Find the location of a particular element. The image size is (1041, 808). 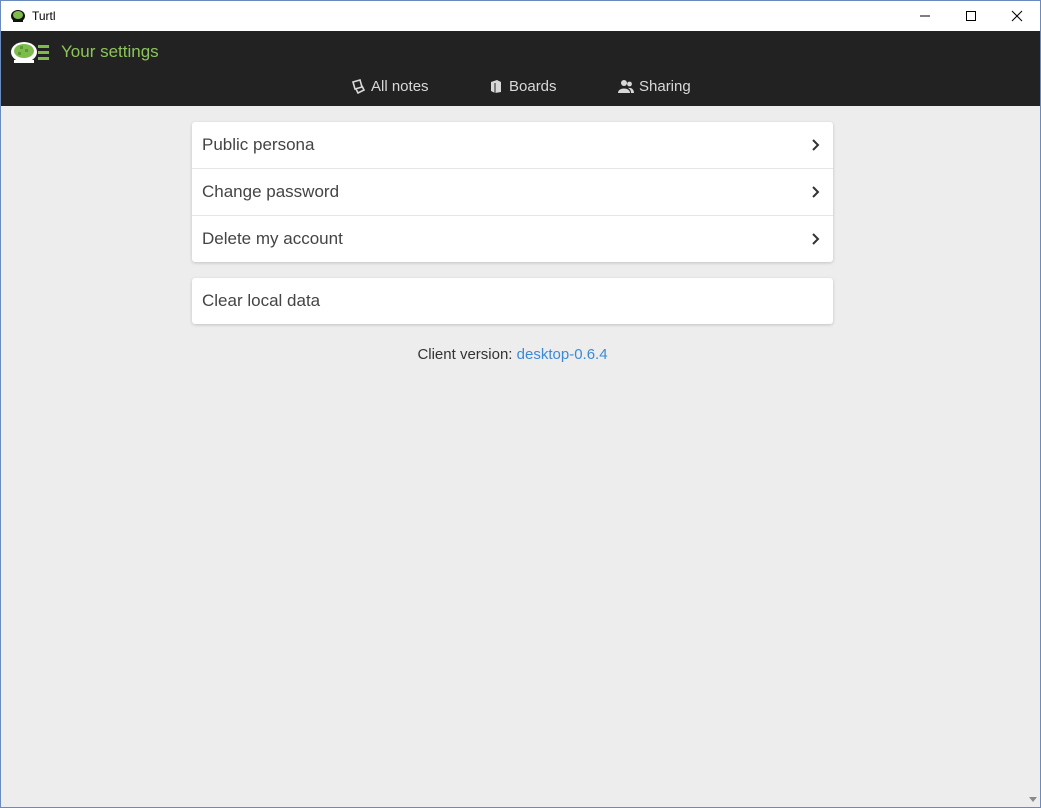

clear-data-card: Clear local data is located at coordinates (512, 301).